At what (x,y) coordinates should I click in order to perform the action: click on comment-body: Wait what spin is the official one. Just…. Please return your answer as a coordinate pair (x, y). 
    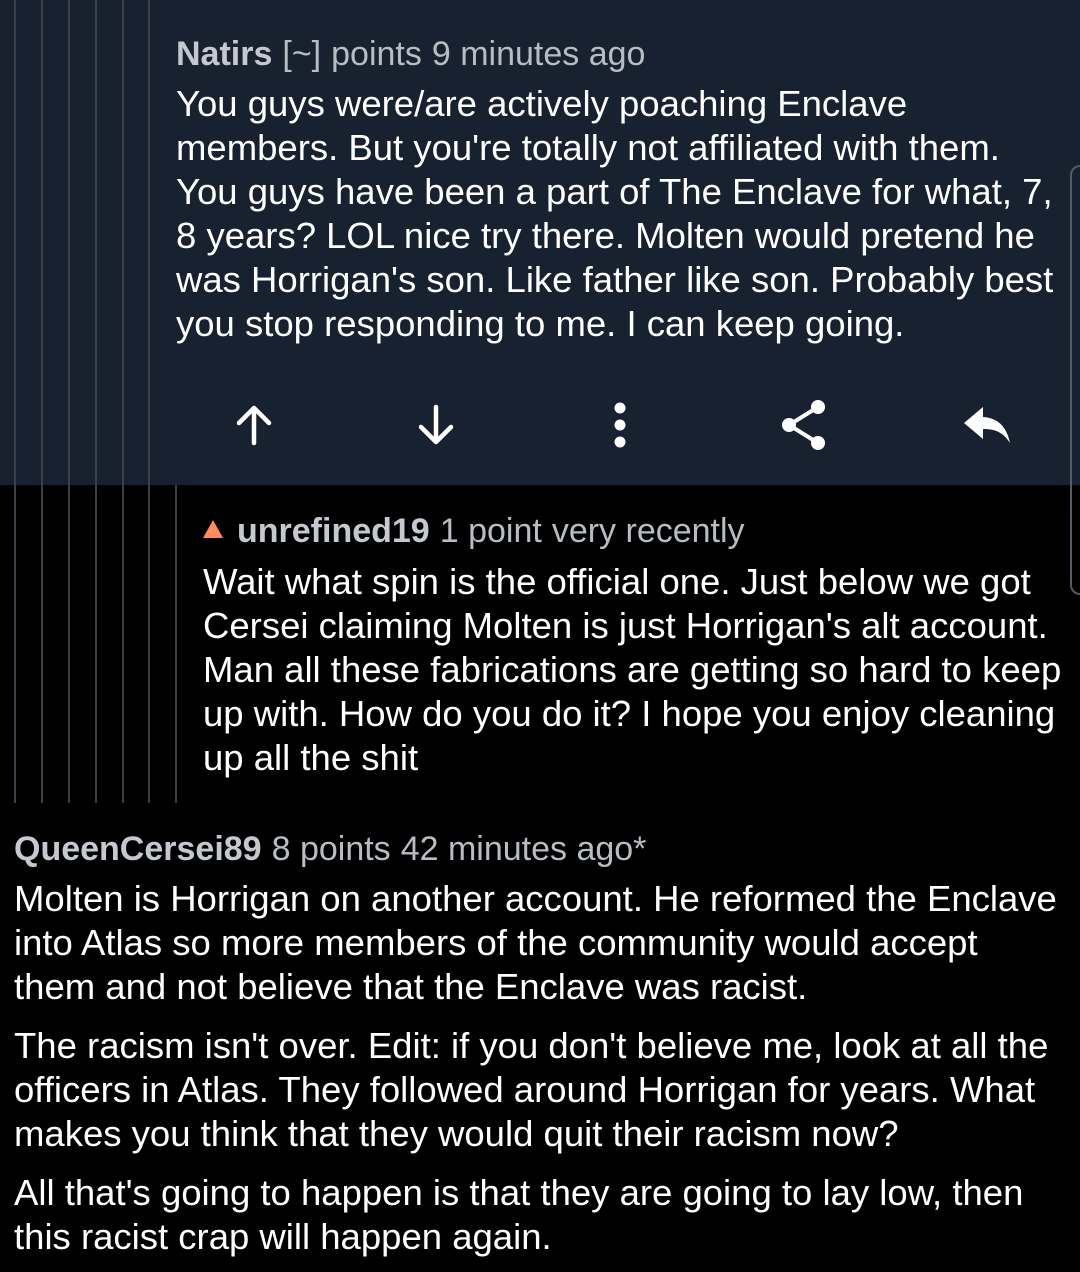
    Looking at the image, I should click on (633, 670).